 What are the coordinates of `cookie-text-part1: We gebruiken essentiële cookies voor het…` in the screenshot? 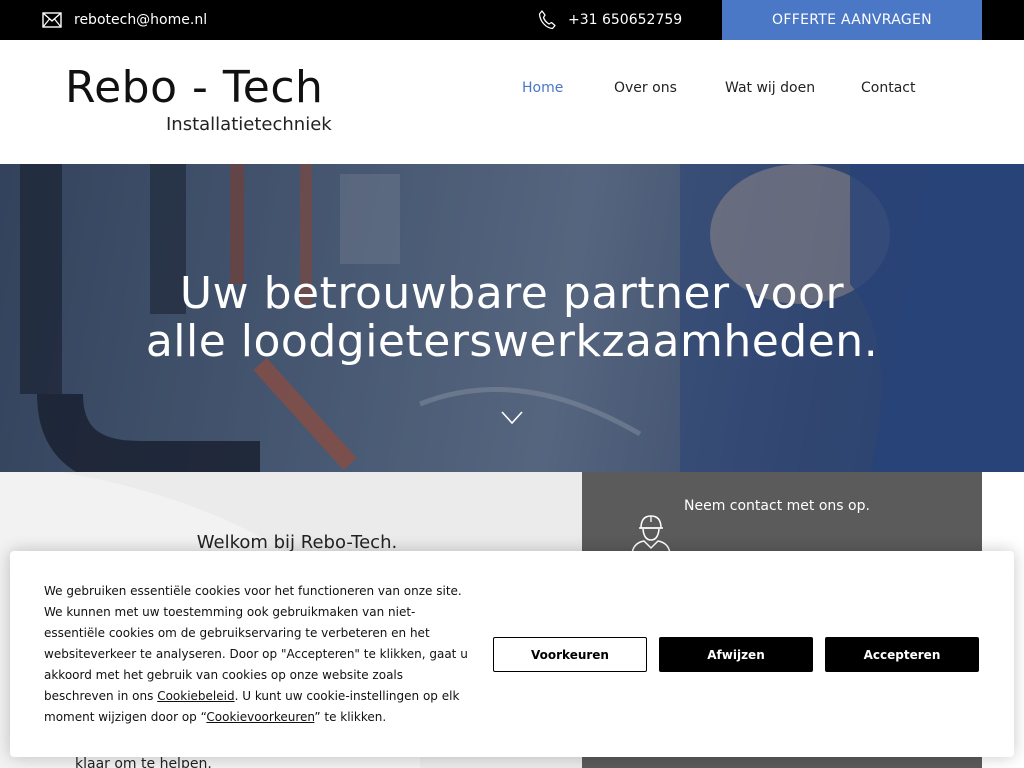 It's located at (256, 643).